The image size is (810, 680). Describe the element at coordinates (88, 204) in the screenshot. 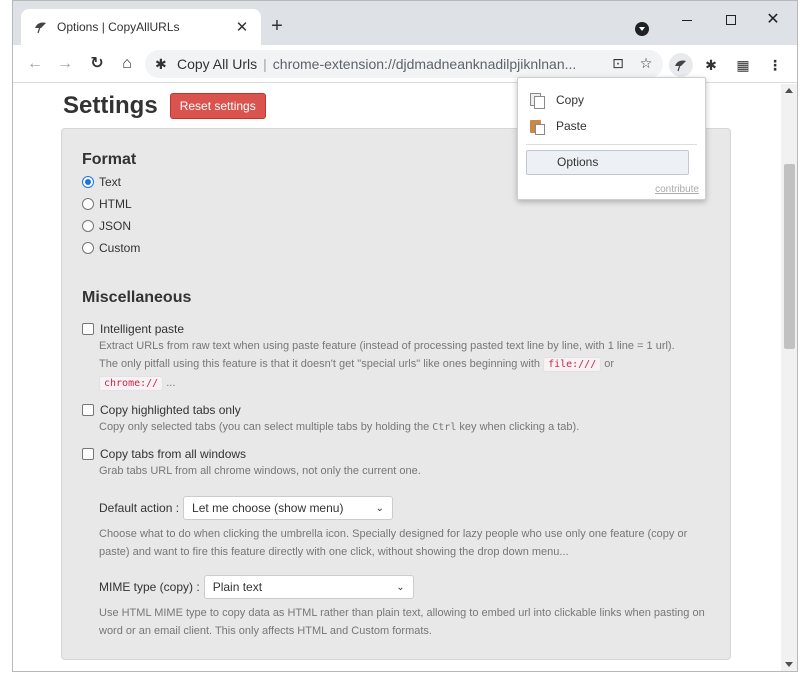

I see `radio-html` at that location.